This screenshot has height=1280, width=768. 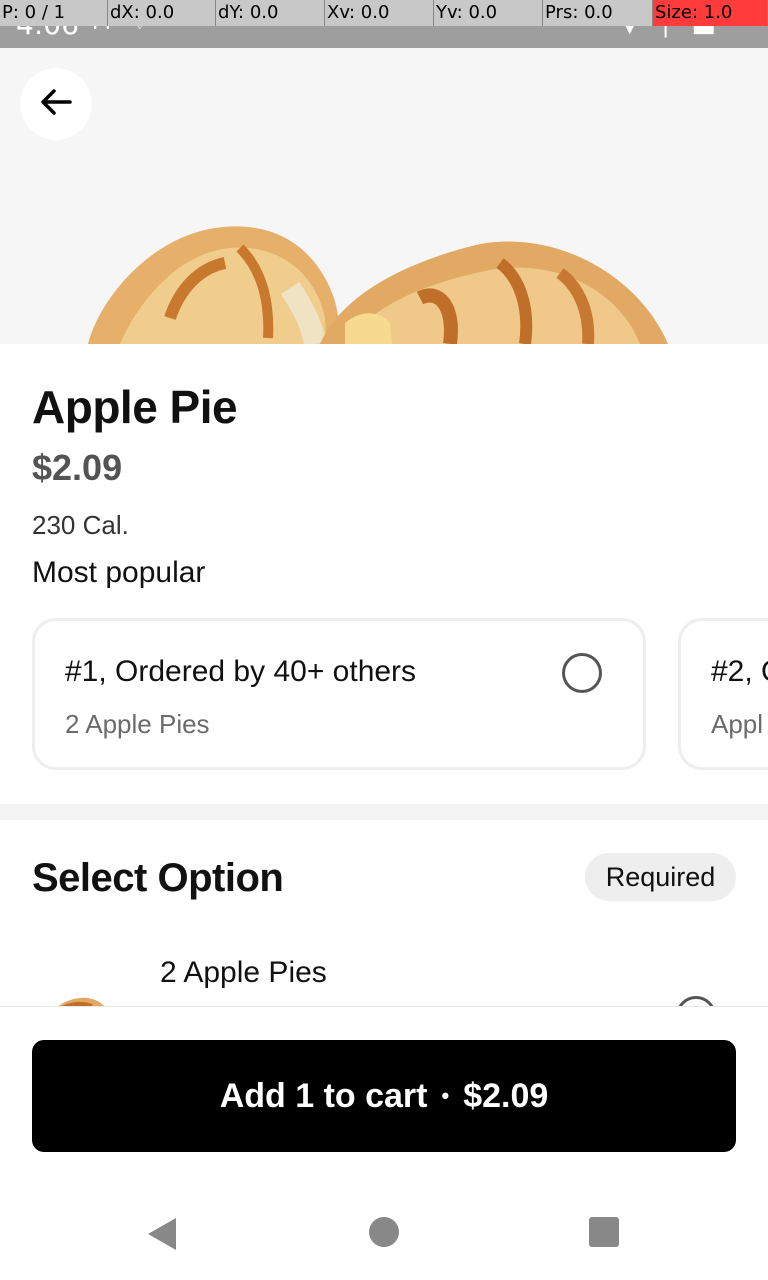 What do you see at coordinates (241, 671) in the screenshot?
I see `popular-card-title: #1, Ordered by 40+ others` at bounding box center [241, 671].